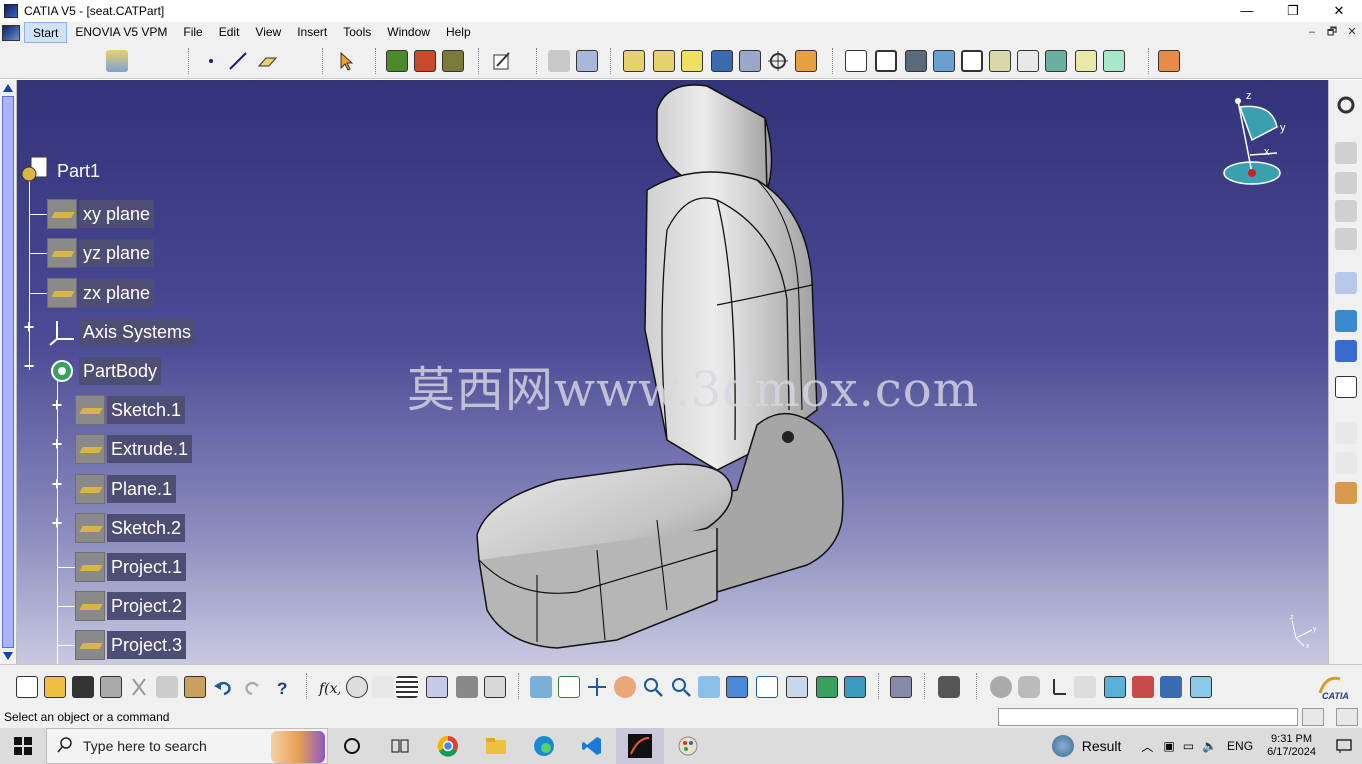 The width and height of the screenshot is (1362, 764). I want to click on scroll-down-icon, so click(8, 656).